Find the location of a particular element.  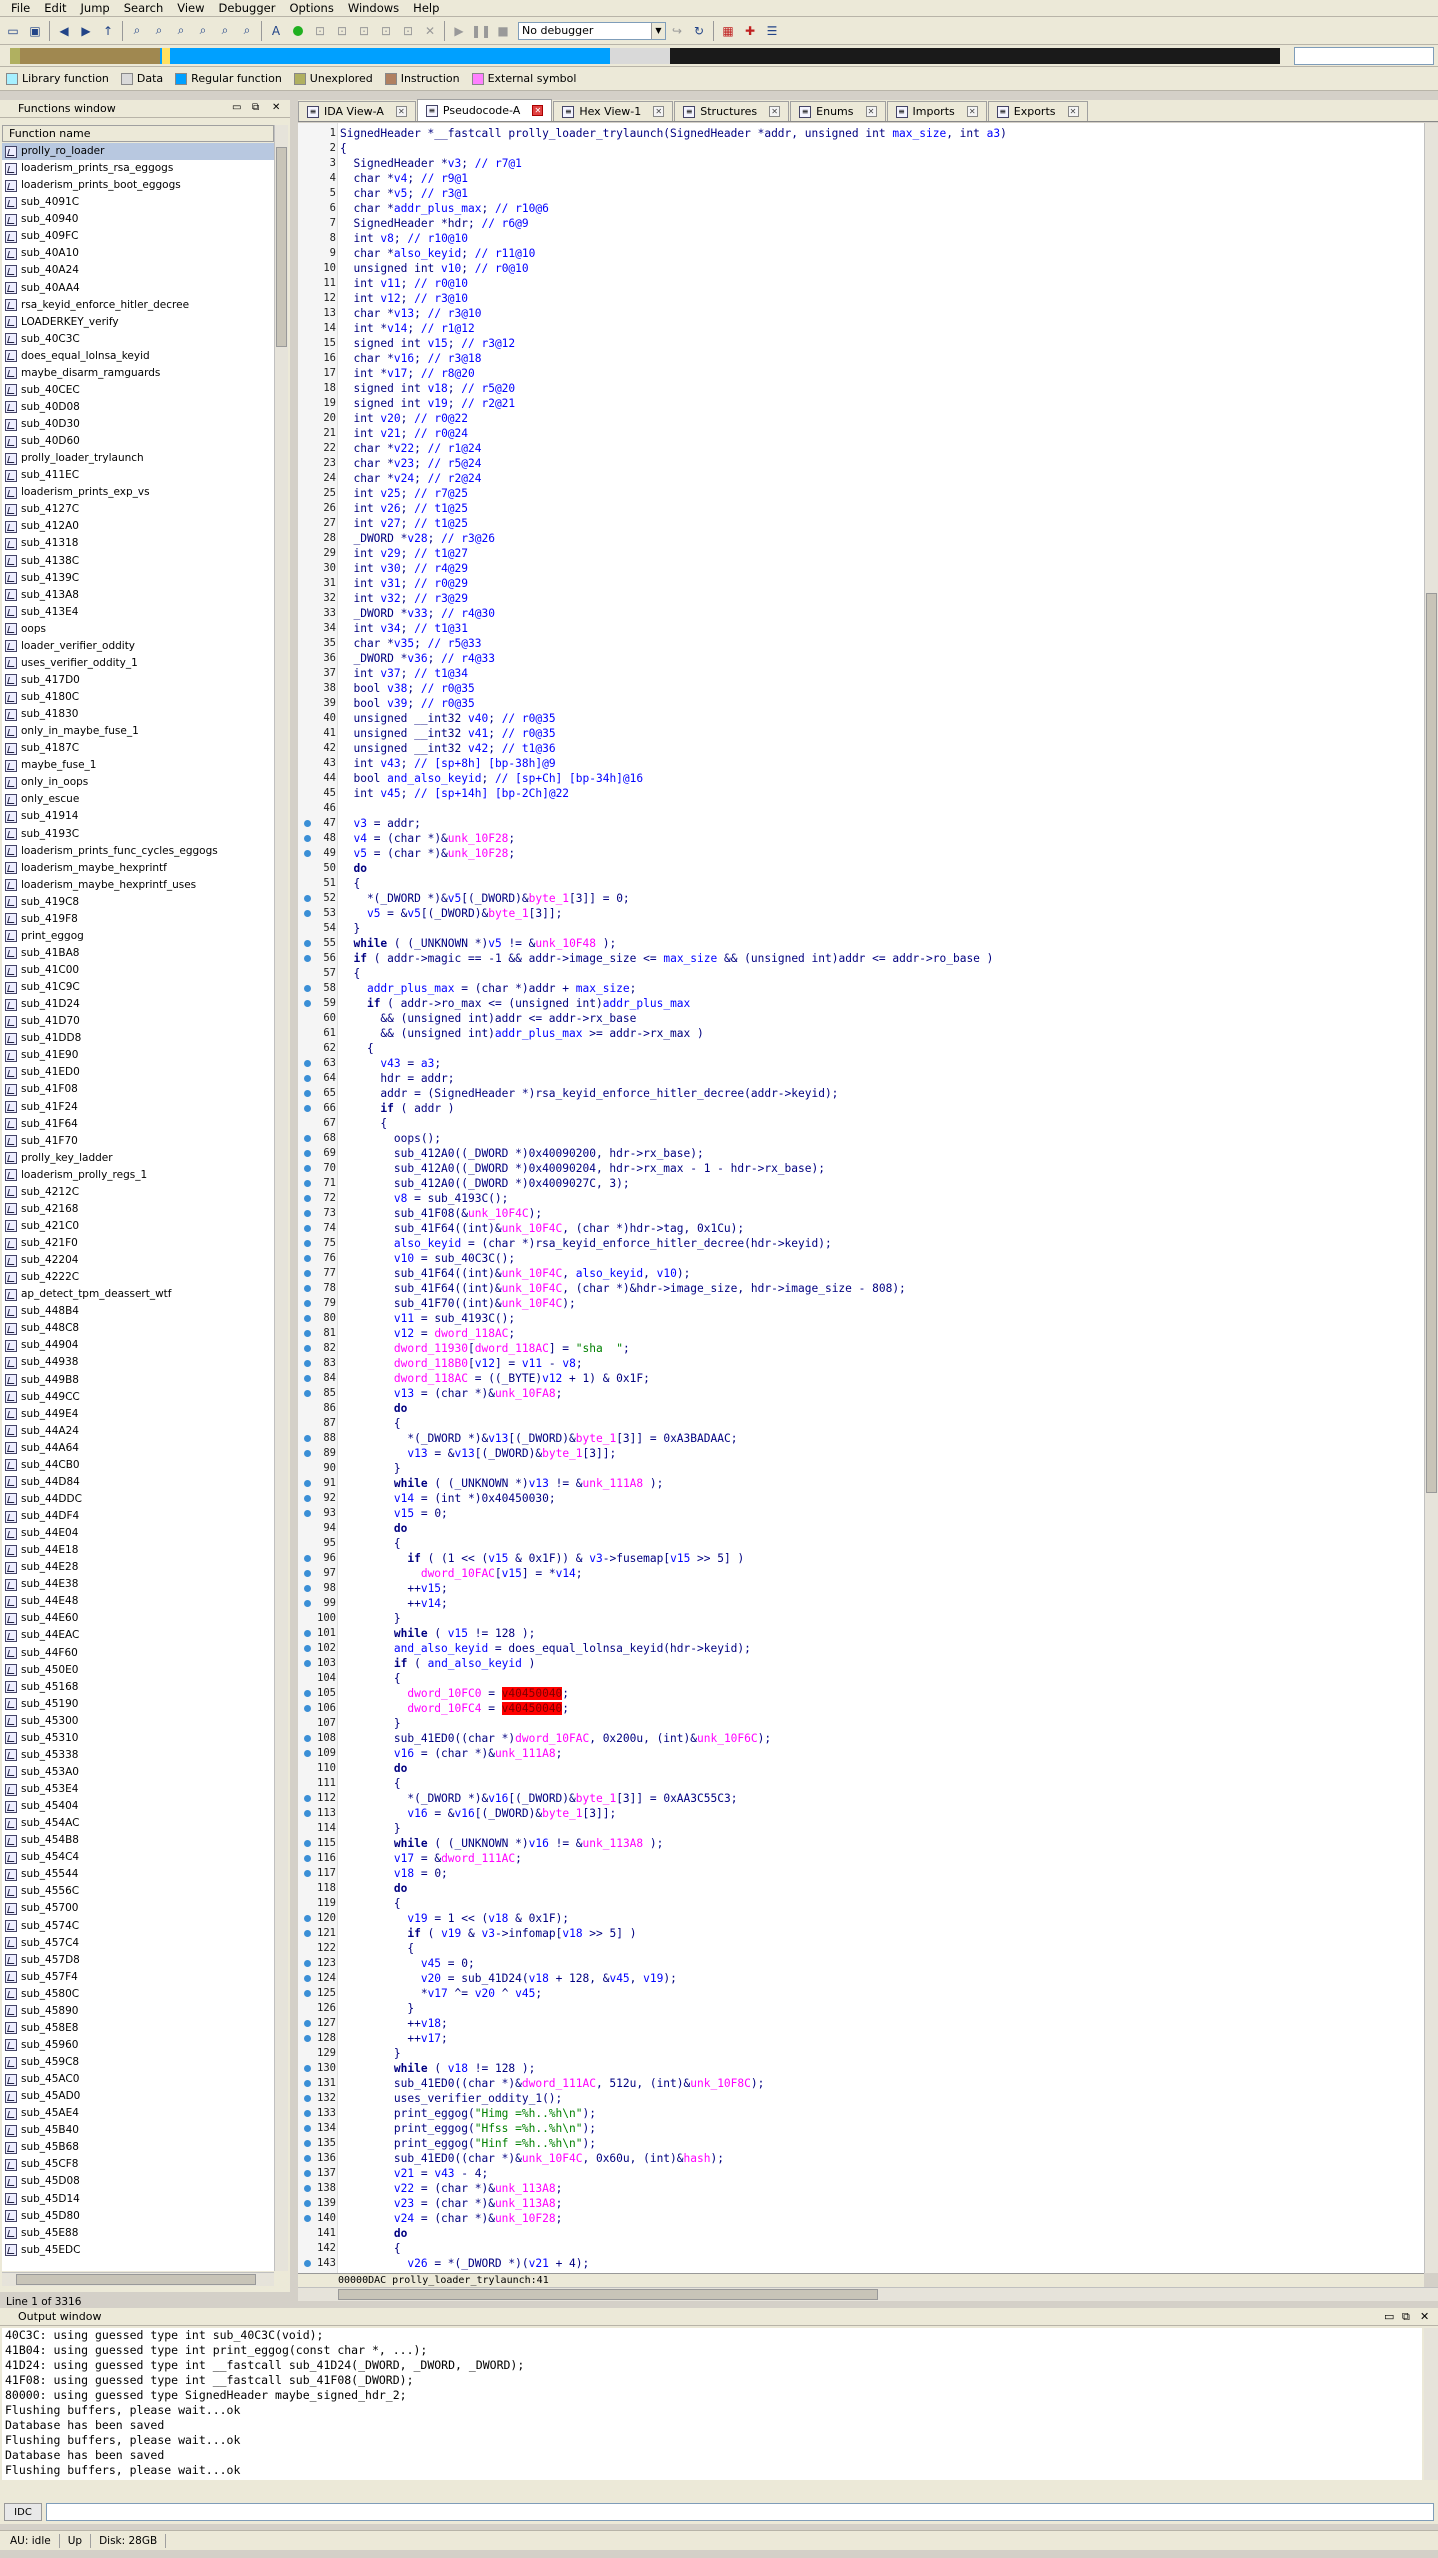

search-next-icon: ⌕ is located at coordinates (181, 31).